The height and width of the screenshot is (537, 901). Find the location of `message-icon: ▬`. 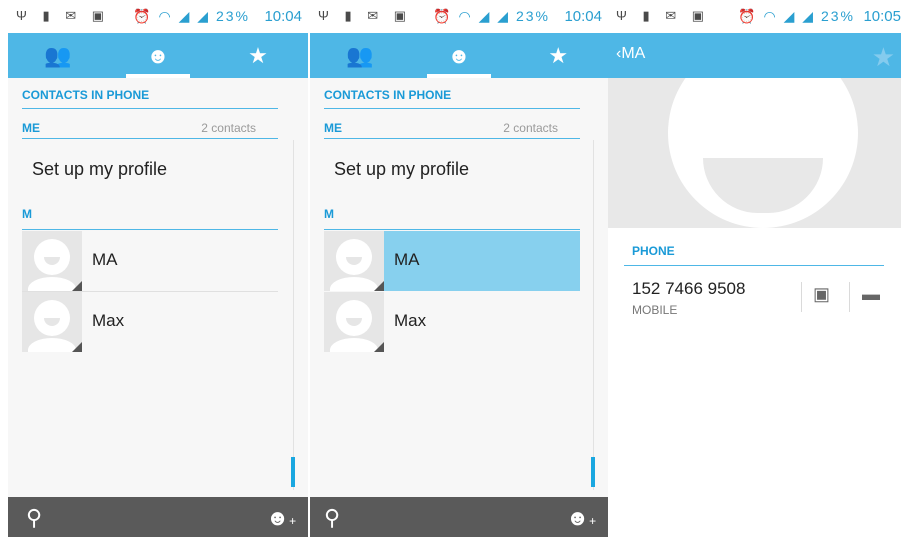

message-icon: ▬ is located at coordinates (871, 294).